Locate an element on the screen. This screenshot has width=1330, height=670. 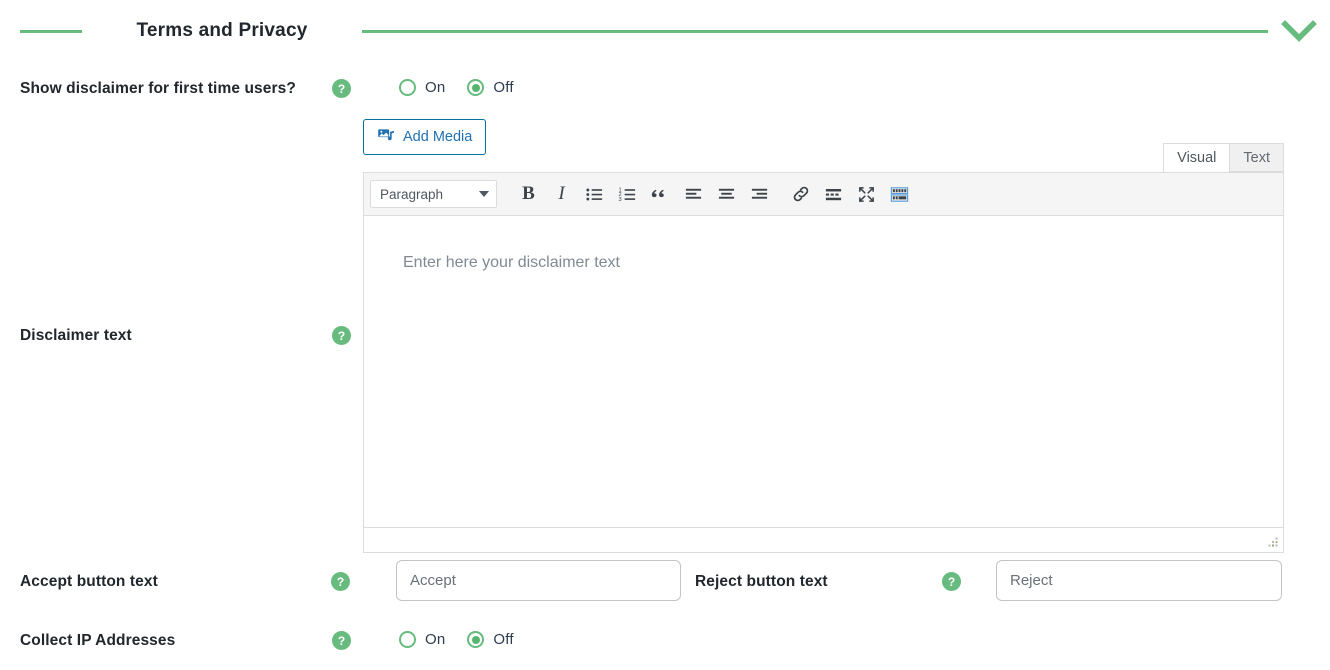
blockquote-icon is located at coordinates (660, 194).